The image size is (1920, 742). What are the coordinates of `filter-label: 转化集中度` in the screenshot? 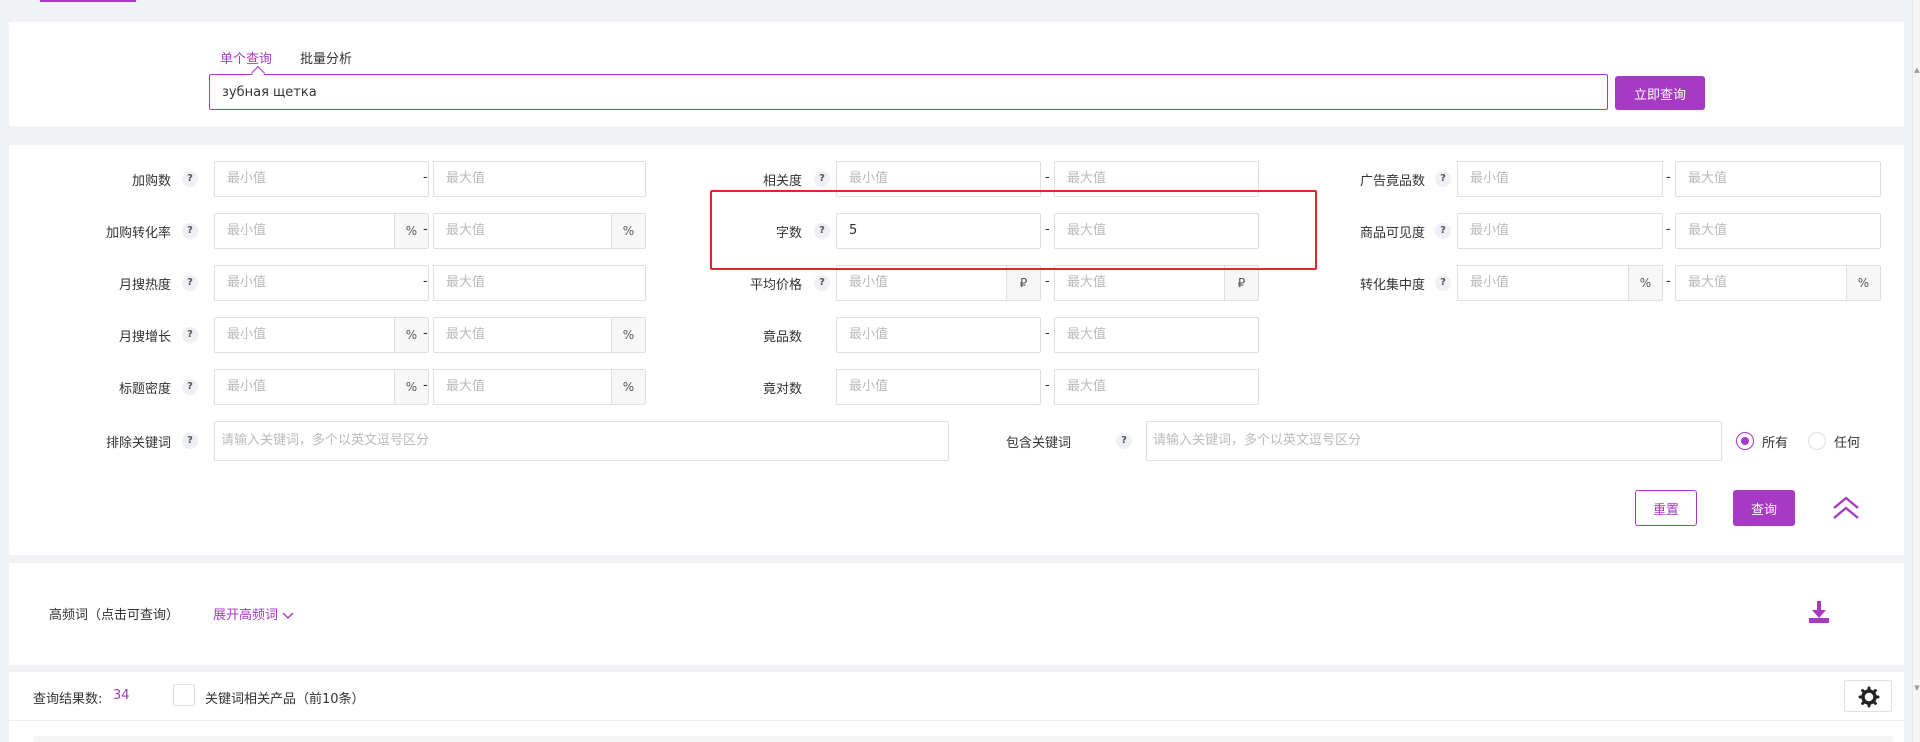 It's located at (1392, 285).